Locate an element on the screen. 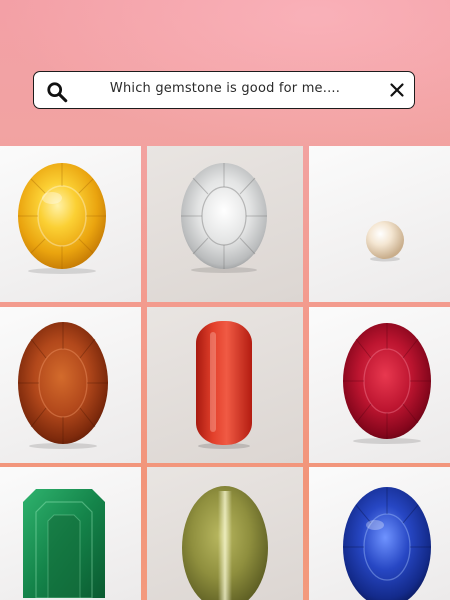 Image resolution: width=450 pixels, height=600 pixels. gem-tile-yellow-sapphire is located at coordinates (70, 224).